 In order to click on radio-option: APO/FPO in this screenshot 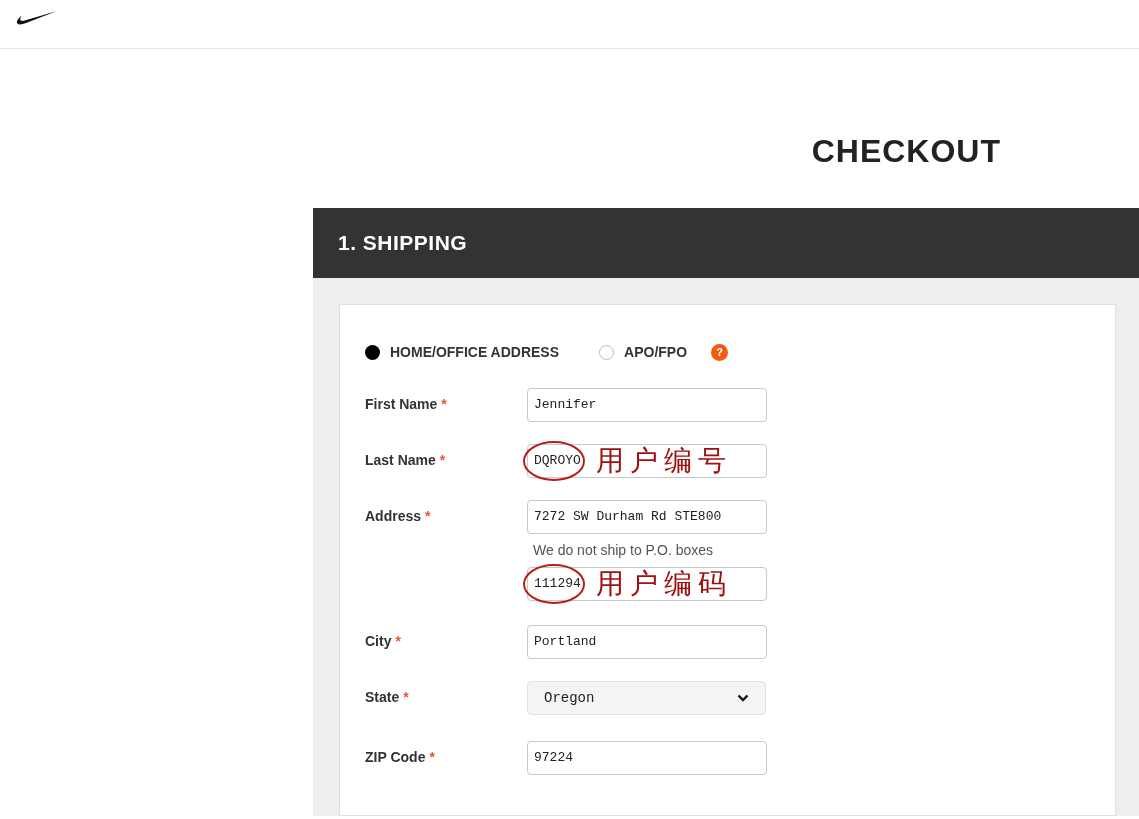, I will do `click(643, 352)`.